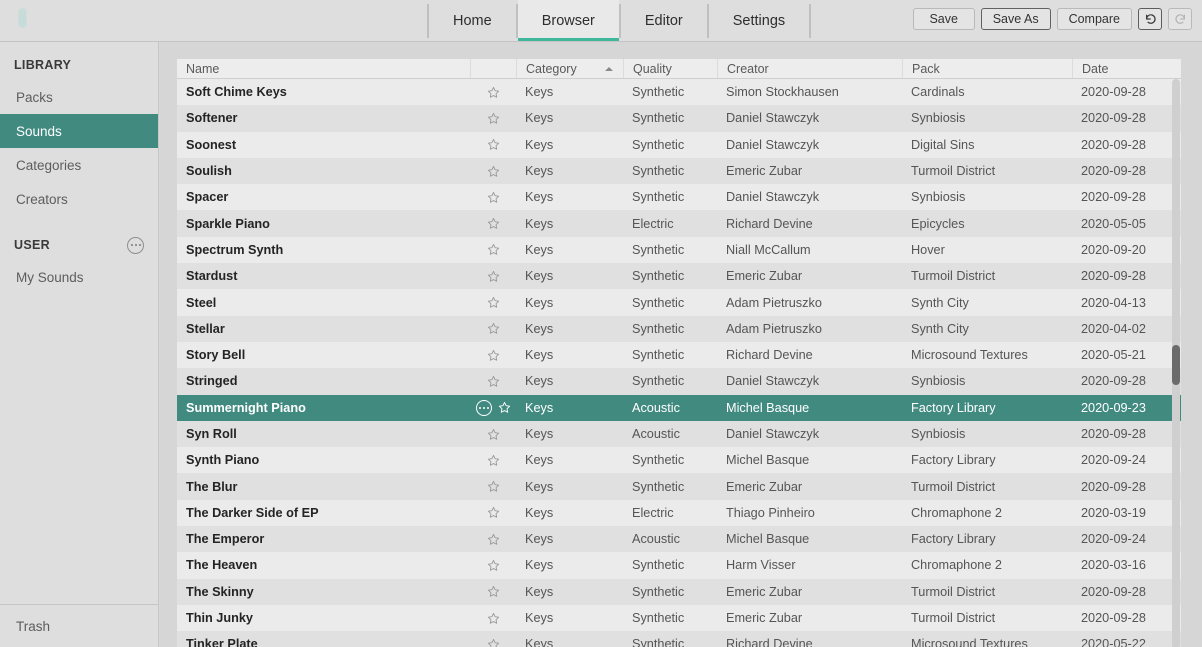 The width and height of the screenshot is (1202, 647). Describe the element at coordinates (809, 68) in the screenshot. I see `column-header-creator: Creator` at that location.